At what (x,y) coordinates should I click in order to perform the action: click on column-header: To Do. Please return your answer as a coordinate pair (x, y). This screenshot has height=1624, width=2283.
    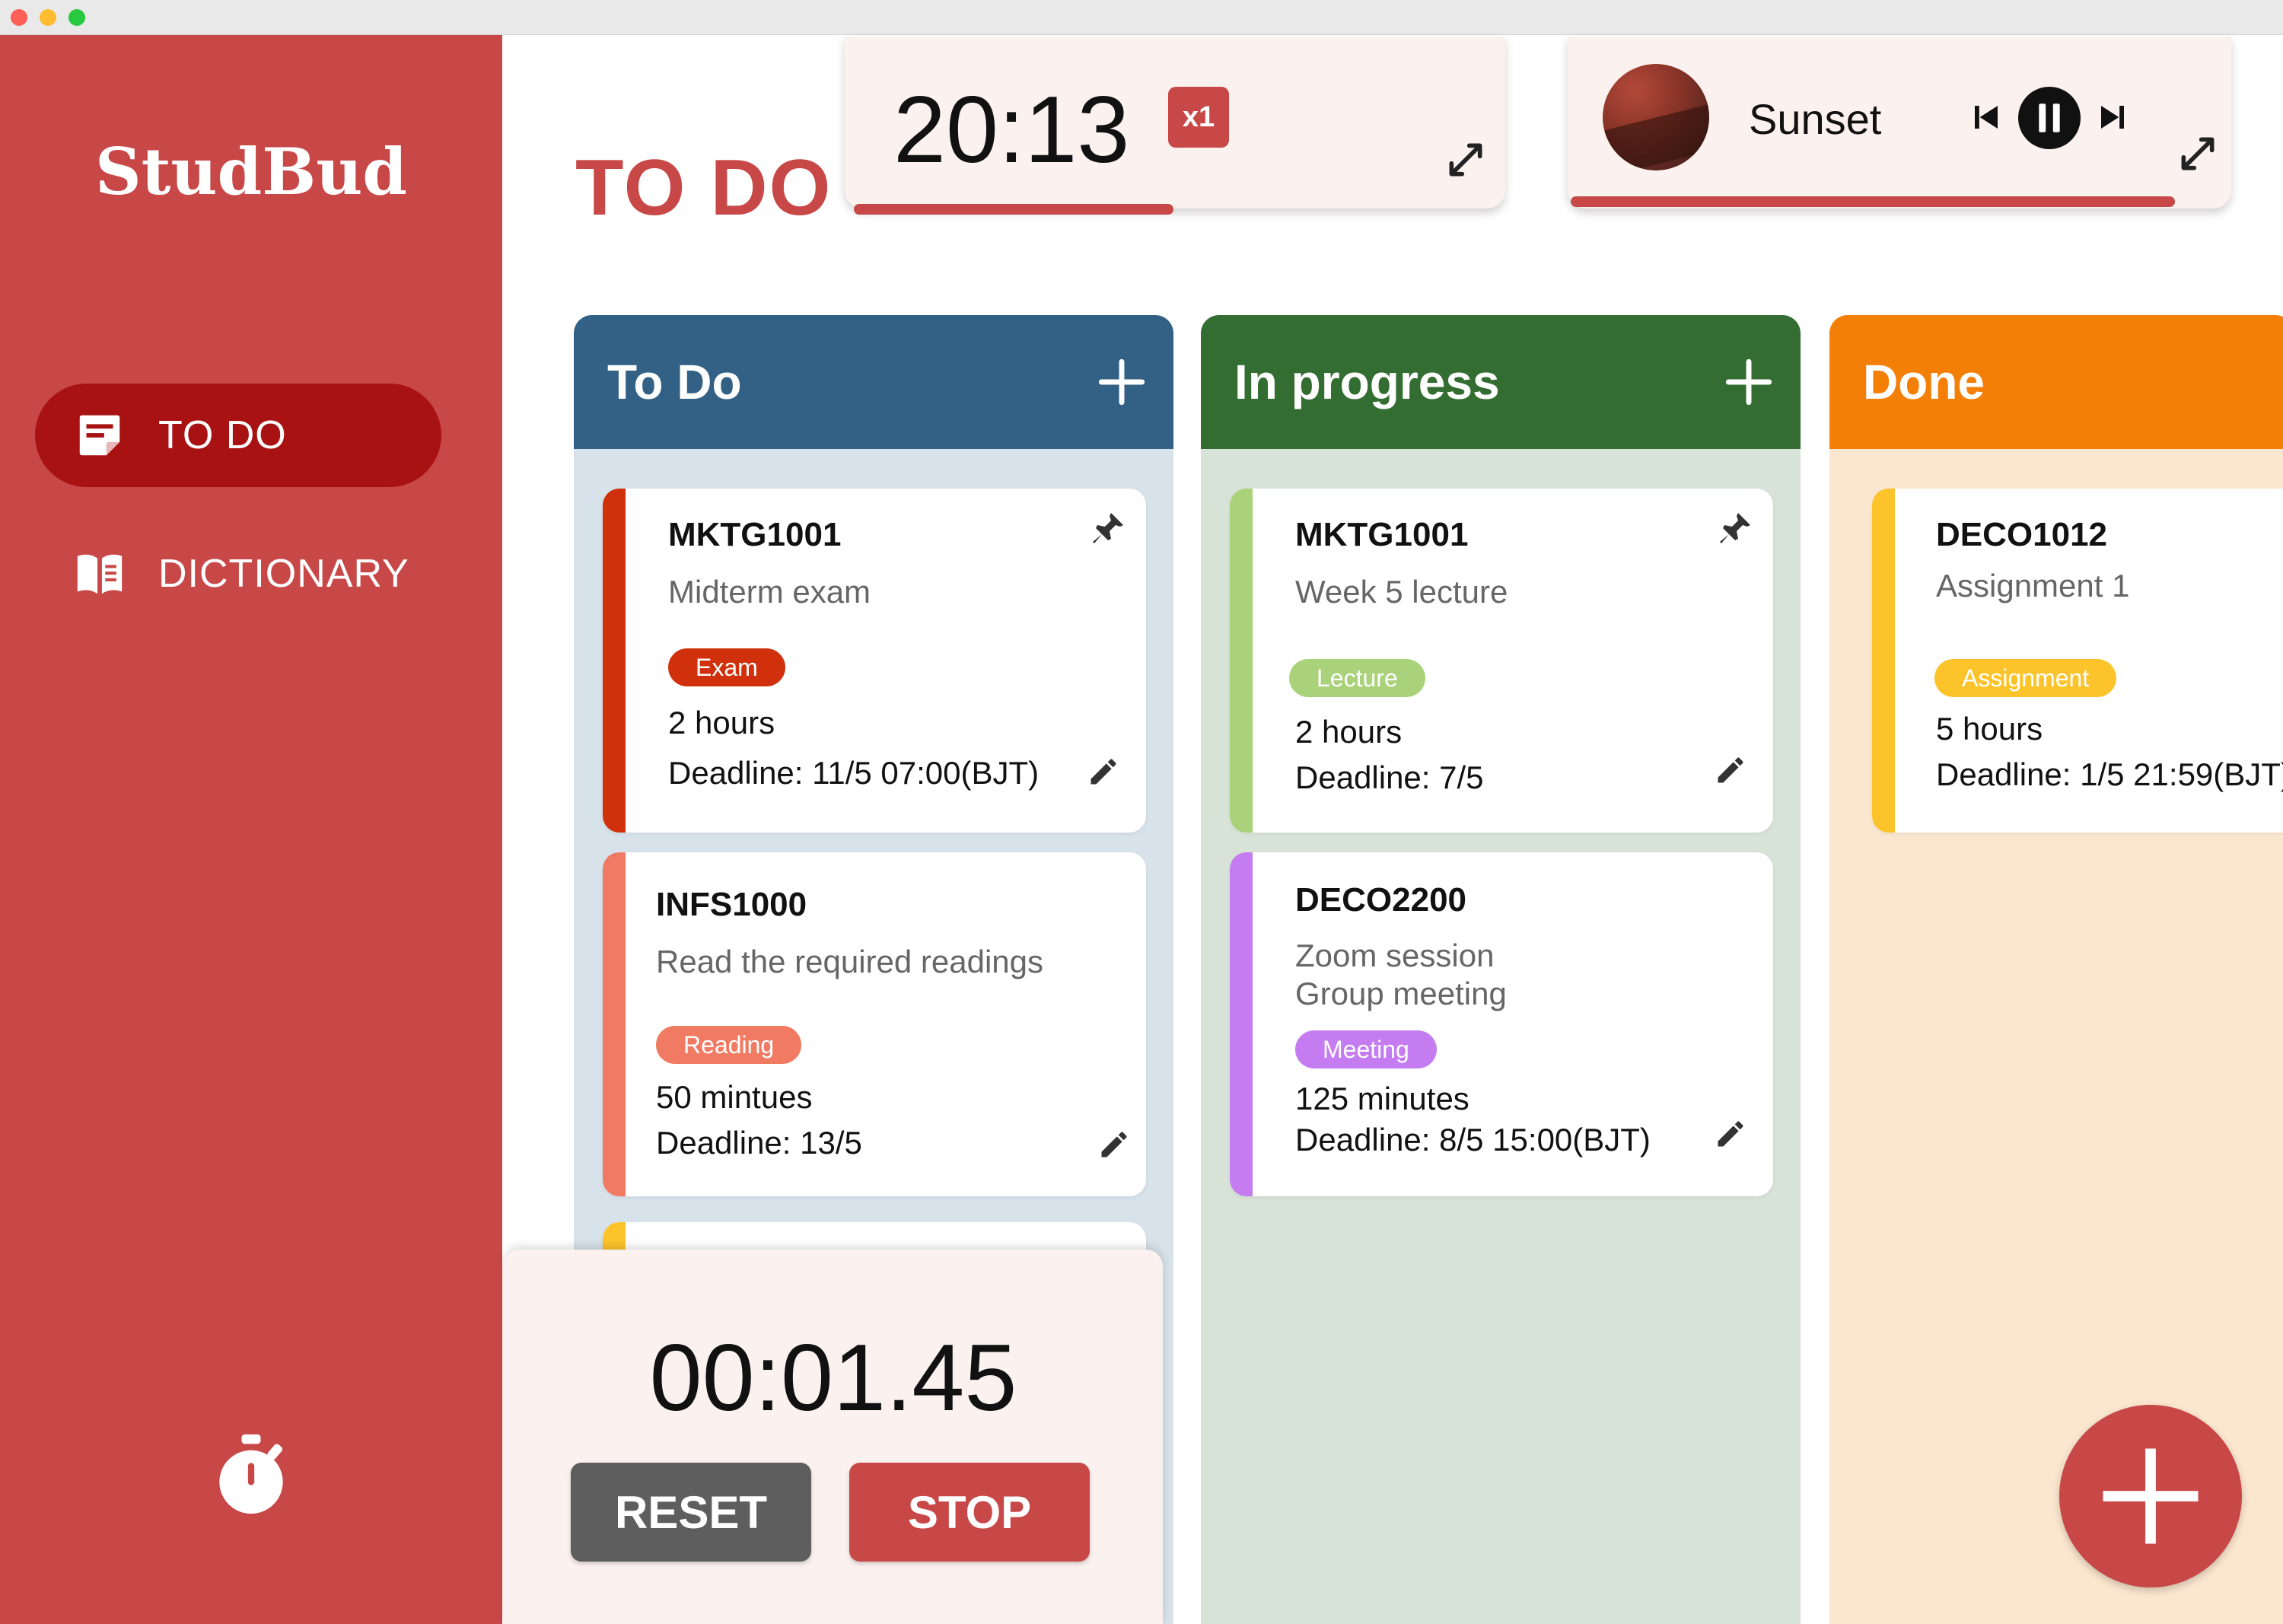
    Looking at the image, I should click on (873, 382).